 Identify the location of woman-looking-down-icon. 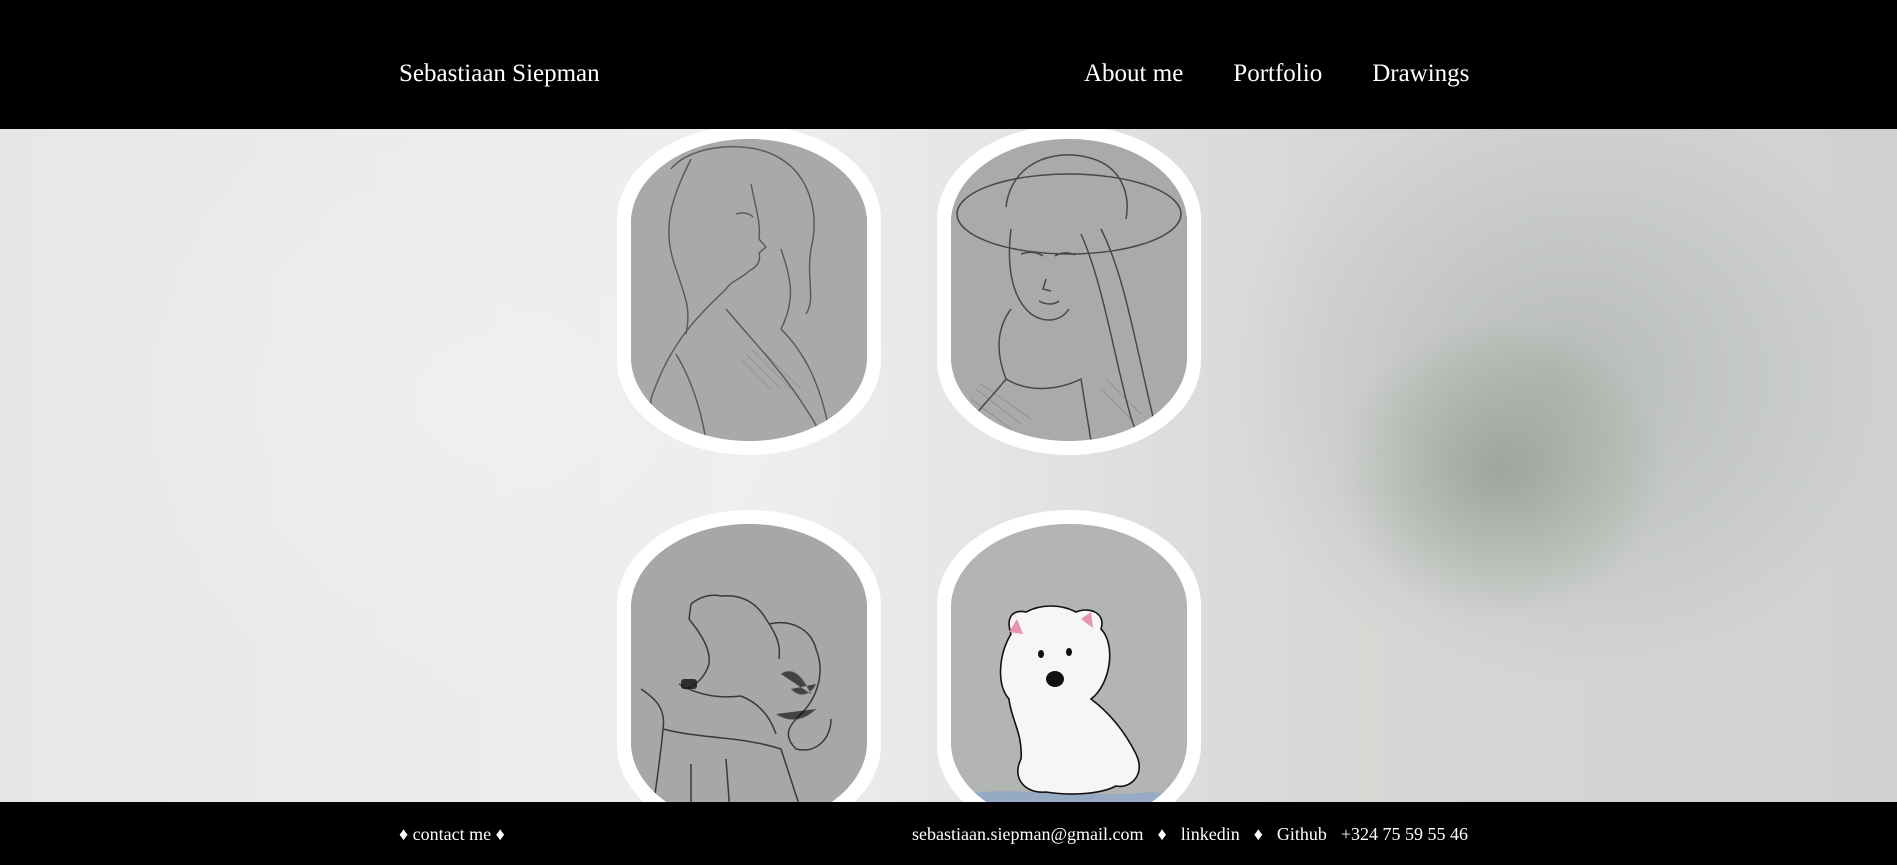
(749, 290).